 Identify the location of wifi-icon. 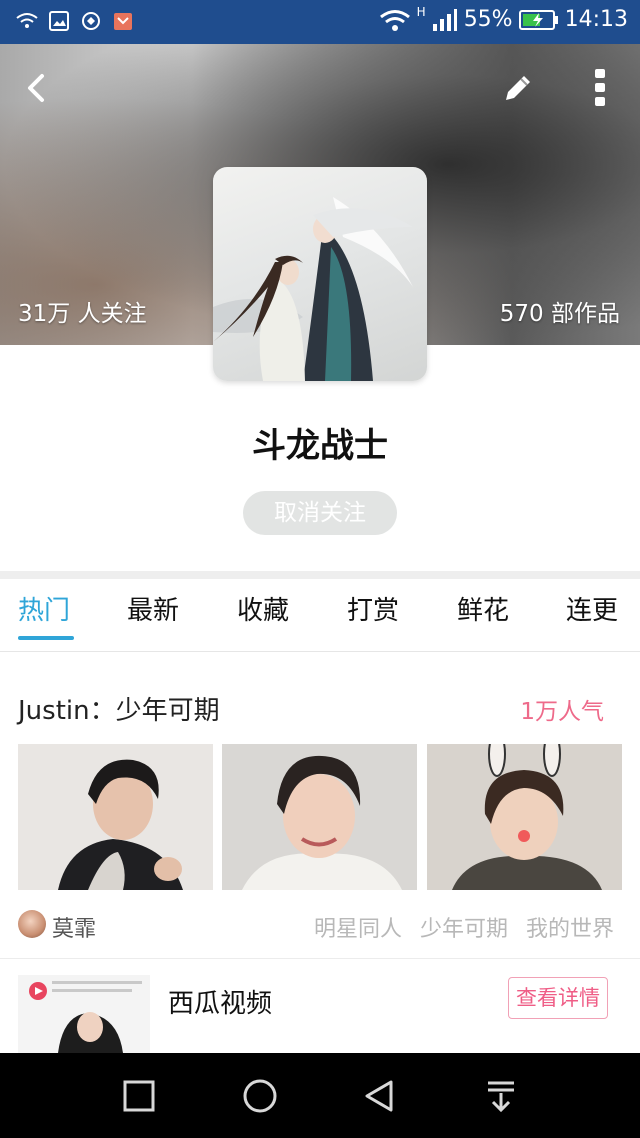
(394, 20).